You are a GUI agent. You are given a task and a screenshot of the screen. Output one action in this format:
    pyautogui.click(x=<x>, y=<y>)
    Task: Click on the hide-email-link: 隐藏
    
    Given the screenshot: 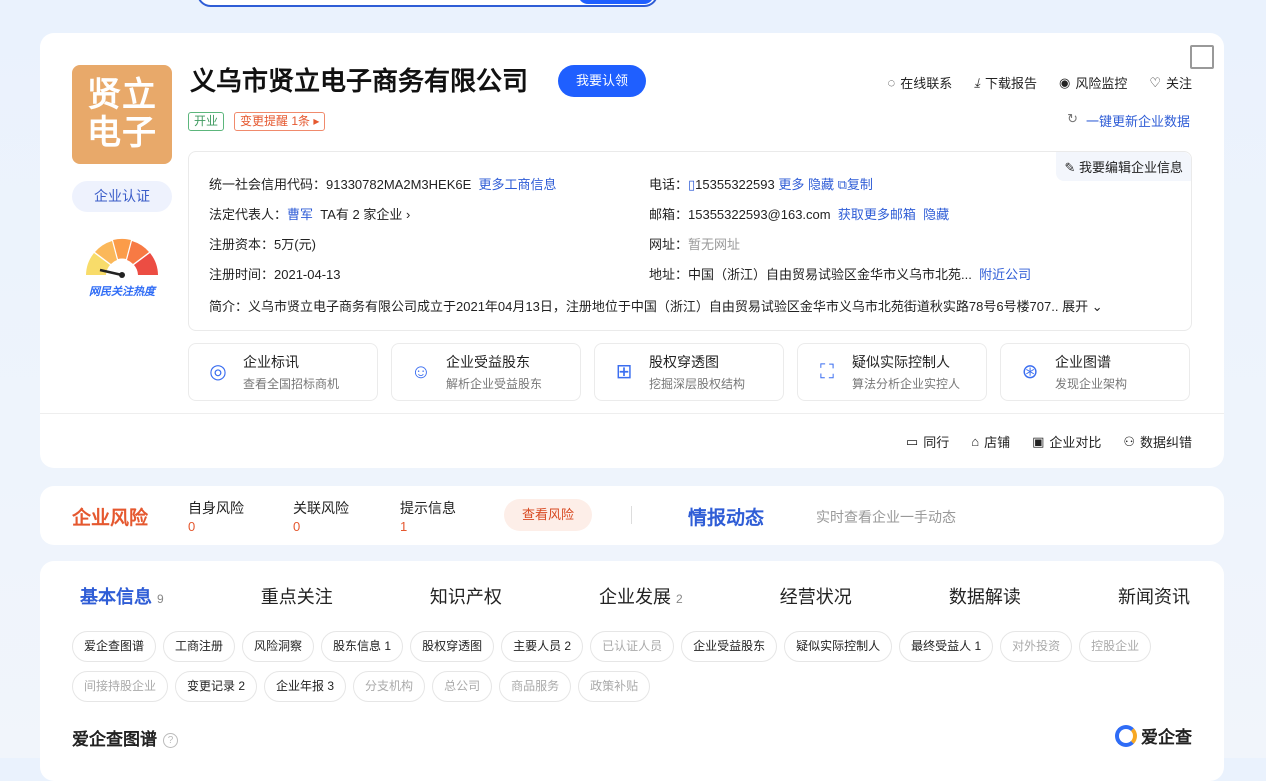 What is the action you would take?
    pyautogui.click(x=936, y=214)
    